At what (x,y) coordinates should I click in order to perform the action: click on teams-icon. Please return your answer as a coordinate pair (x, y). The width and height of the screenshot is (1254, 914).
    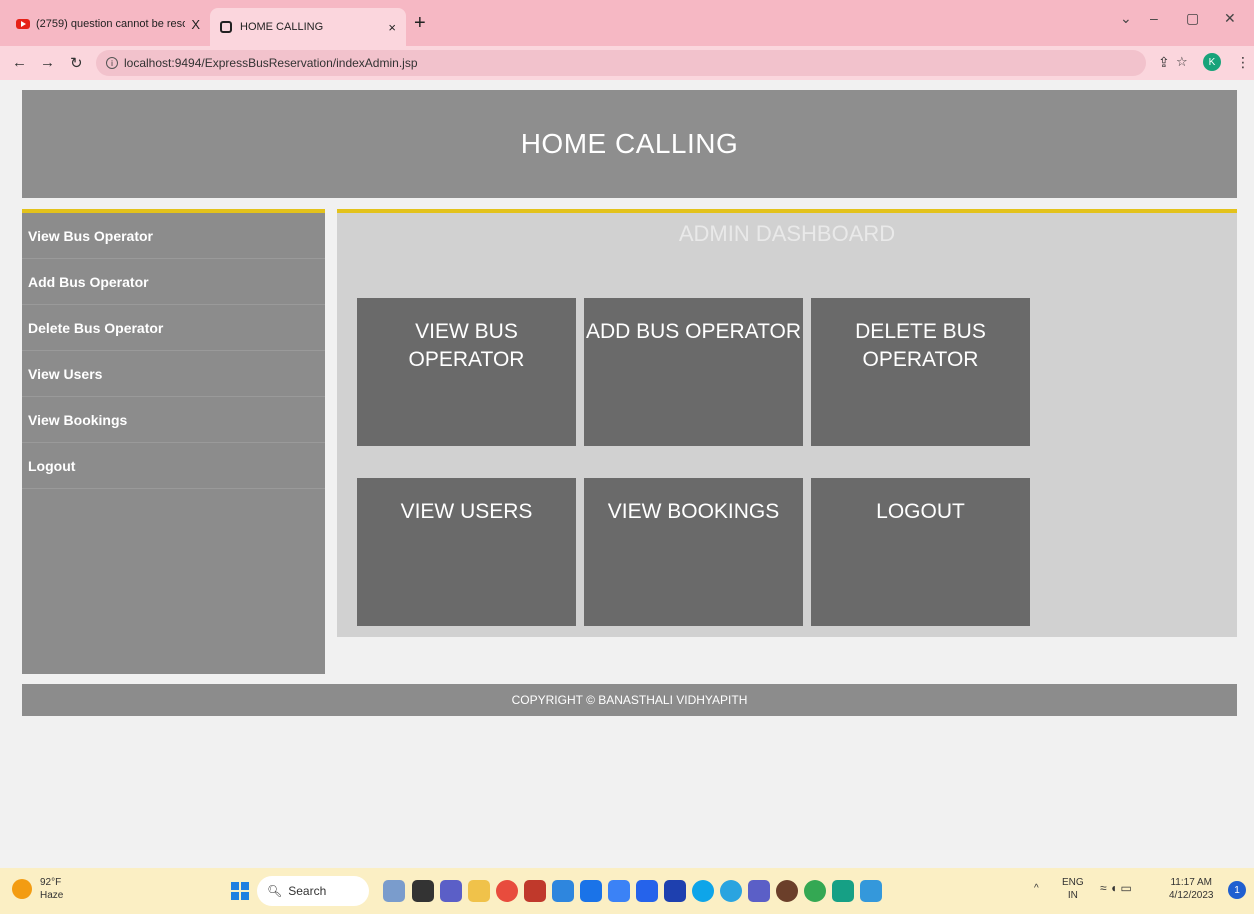
    Looking at the image, I should click on (759, 891).